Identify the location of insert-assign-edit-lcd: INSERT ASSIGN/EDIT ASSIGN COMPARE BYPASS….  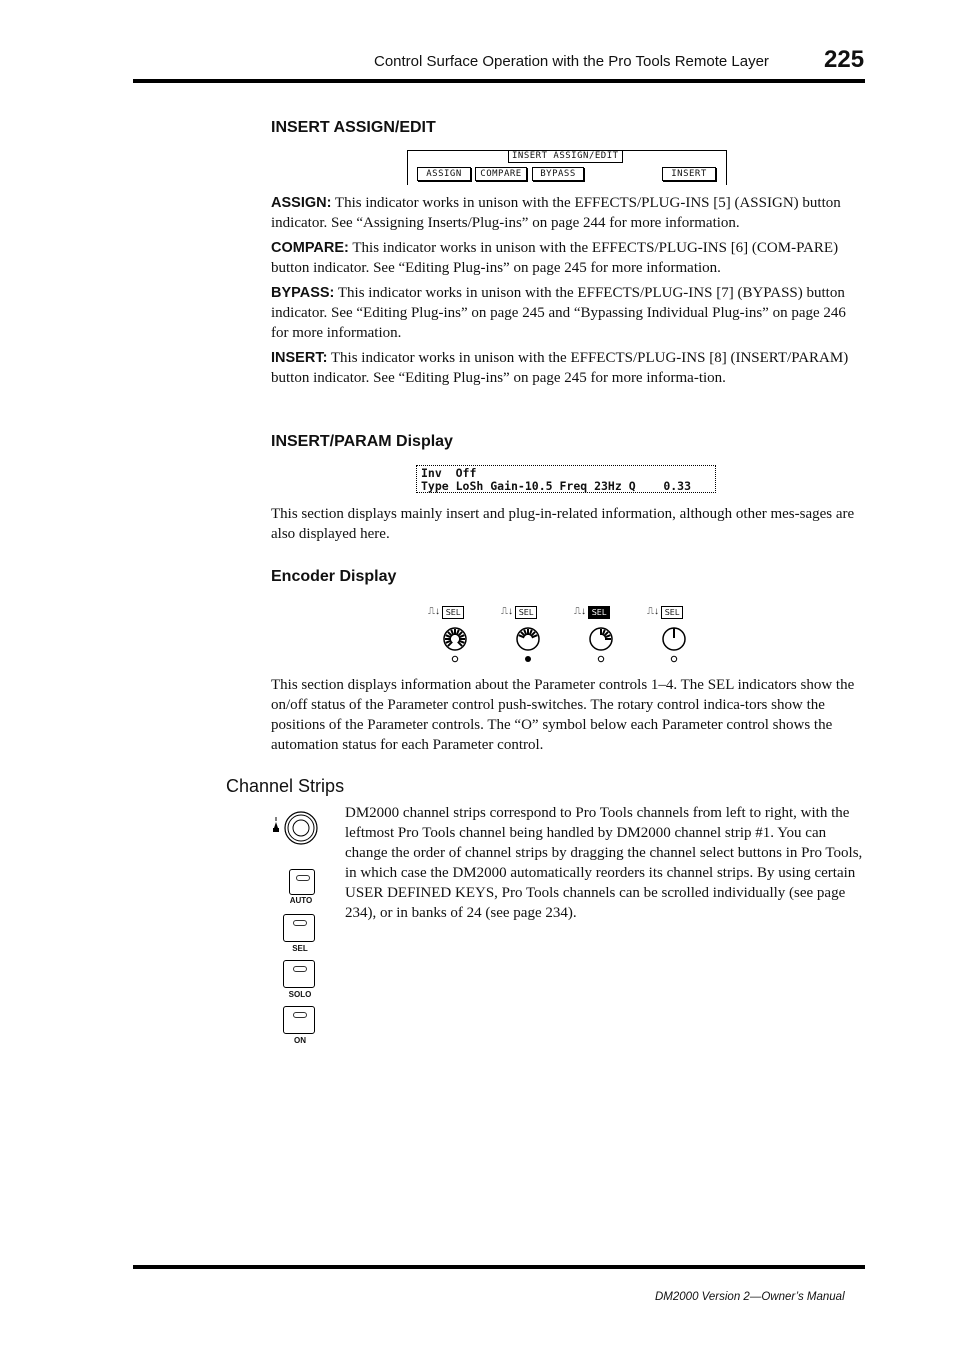
(567, 167).